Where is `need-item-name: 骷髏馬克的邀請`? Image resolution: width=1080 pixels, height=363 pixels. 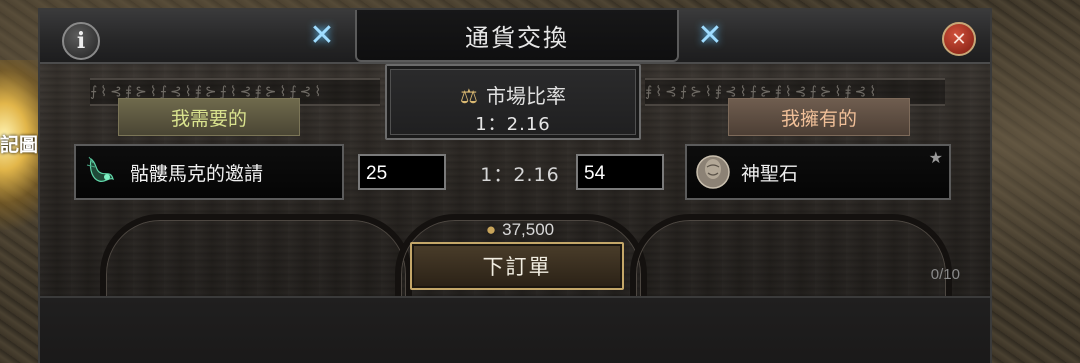
need-item-name: 骷髏馬克的邀請 is located at coordinates (197, 173).